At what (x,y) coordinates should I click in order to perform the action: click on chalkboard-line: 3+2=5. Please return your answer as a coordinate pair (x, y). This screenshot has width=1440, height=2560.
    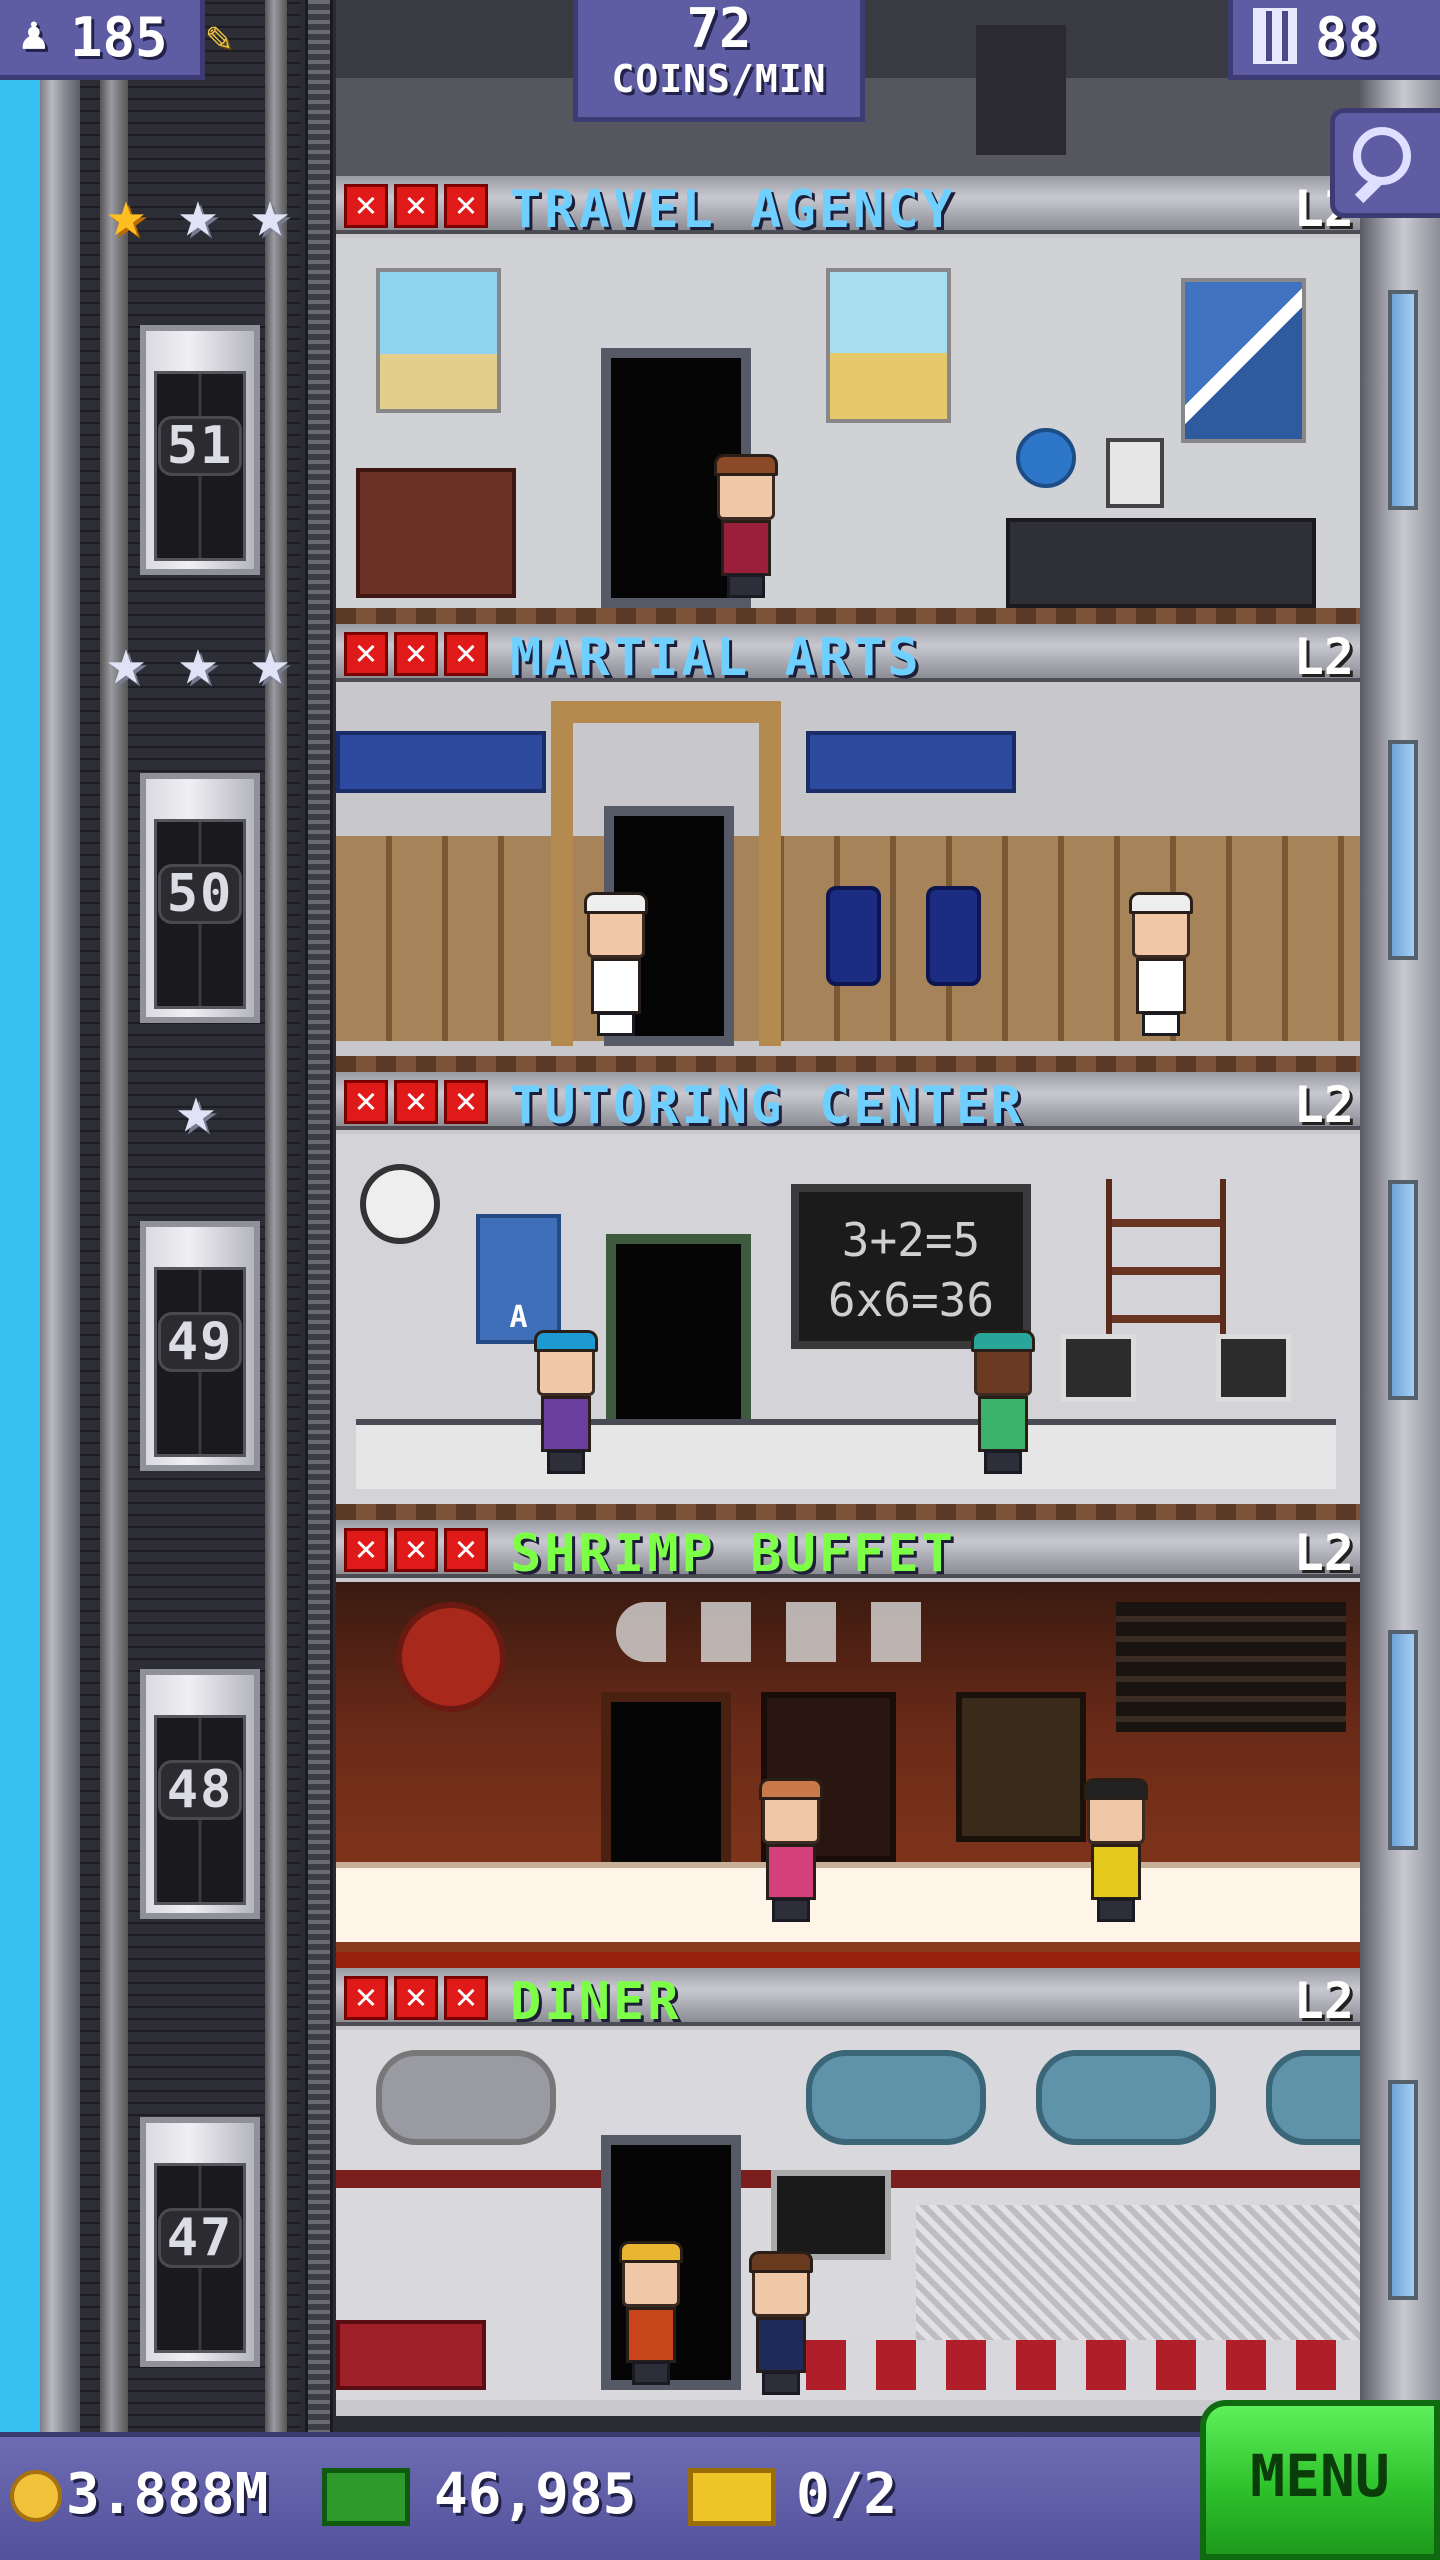
    Looking at the image, I should click on (911, 1240).